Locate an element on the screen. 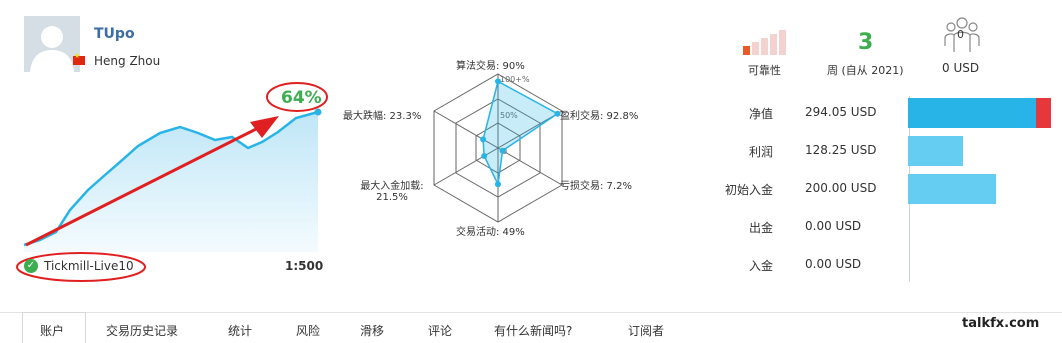  radar-label-loss: 亏损交易: 7.2% is located at coordinates (596, 186).